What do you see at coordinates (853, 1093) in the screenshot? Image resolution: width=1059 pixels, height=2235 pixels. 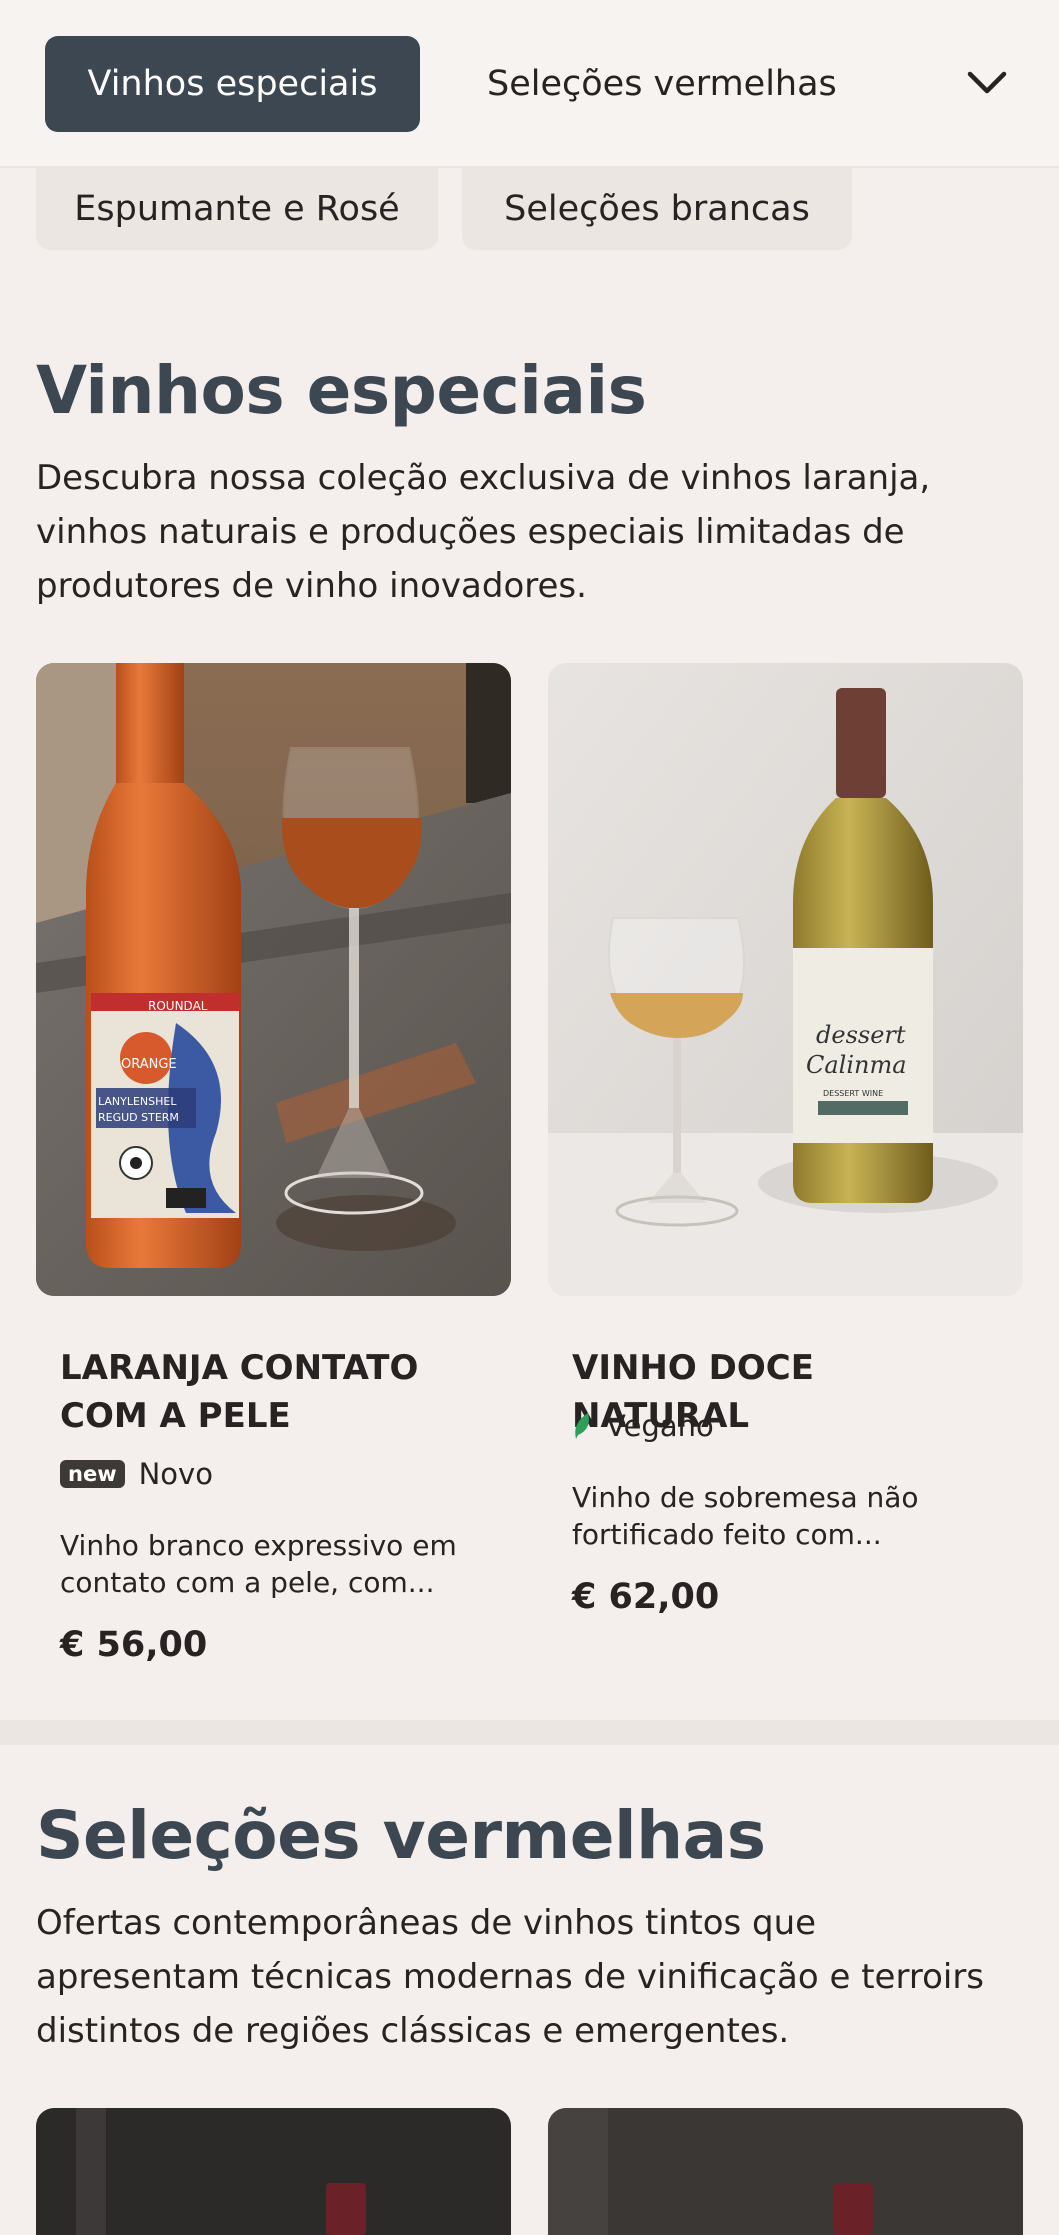 I see `label-text: DESSERT WINE` at bounding box center [853, 1093].